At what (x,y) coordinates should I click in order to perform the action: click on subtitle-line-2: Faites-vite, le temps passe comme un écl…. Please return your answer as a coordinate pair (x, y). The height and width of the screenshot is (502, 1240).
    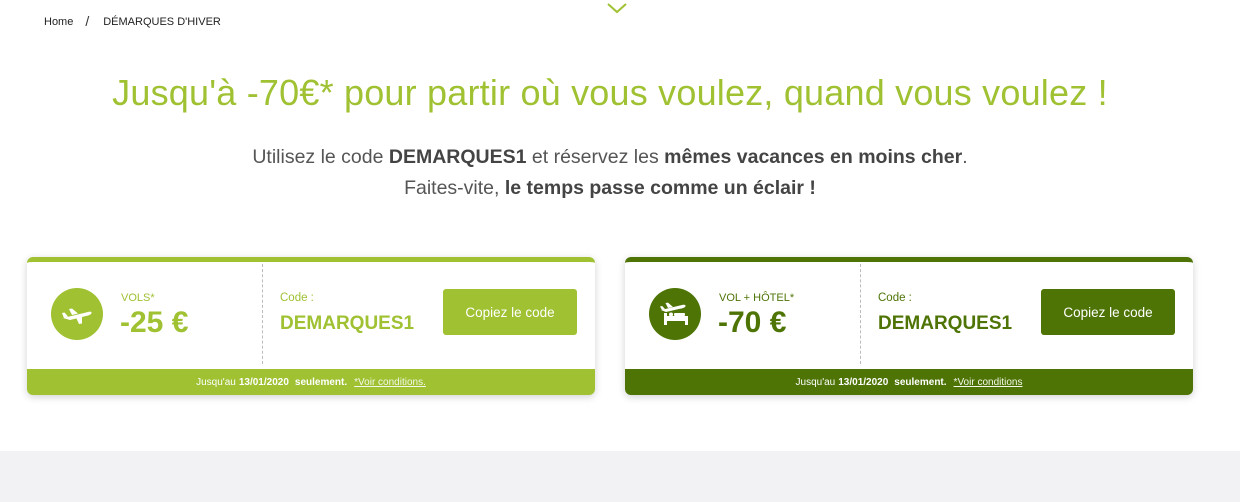
    Looking at the image, I should click on (610, 188).